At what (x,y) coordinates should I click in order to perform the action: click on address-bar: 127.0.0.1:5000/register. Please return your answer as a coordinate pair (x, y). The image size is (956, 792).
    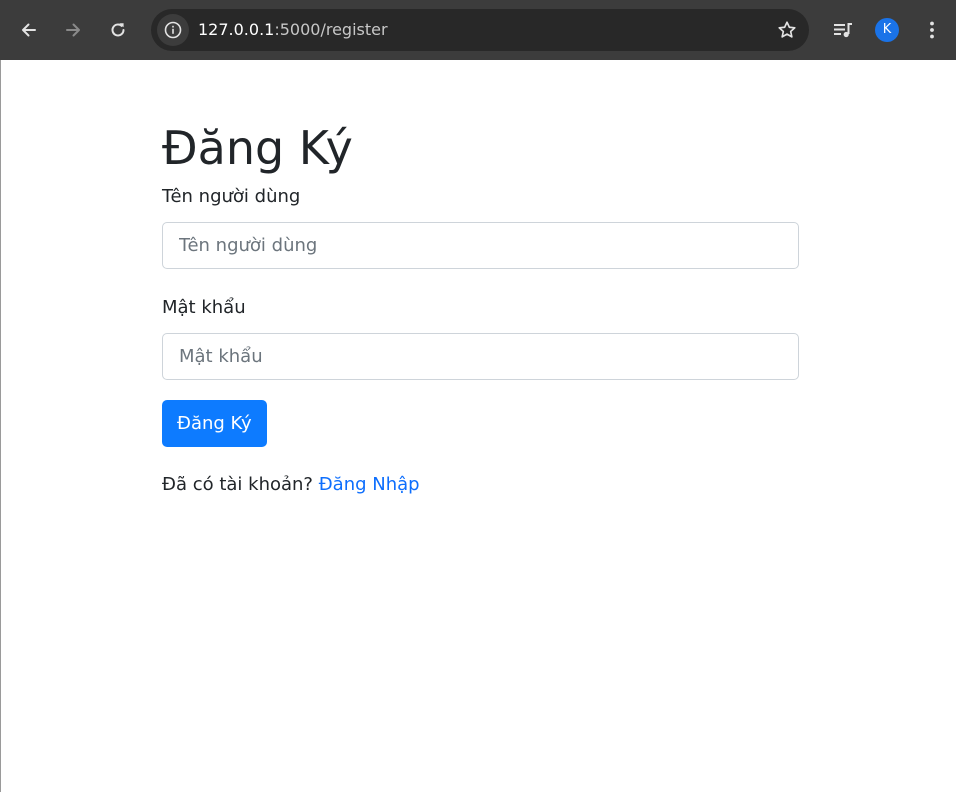
    Looking at the image, I should click on (480, 30).